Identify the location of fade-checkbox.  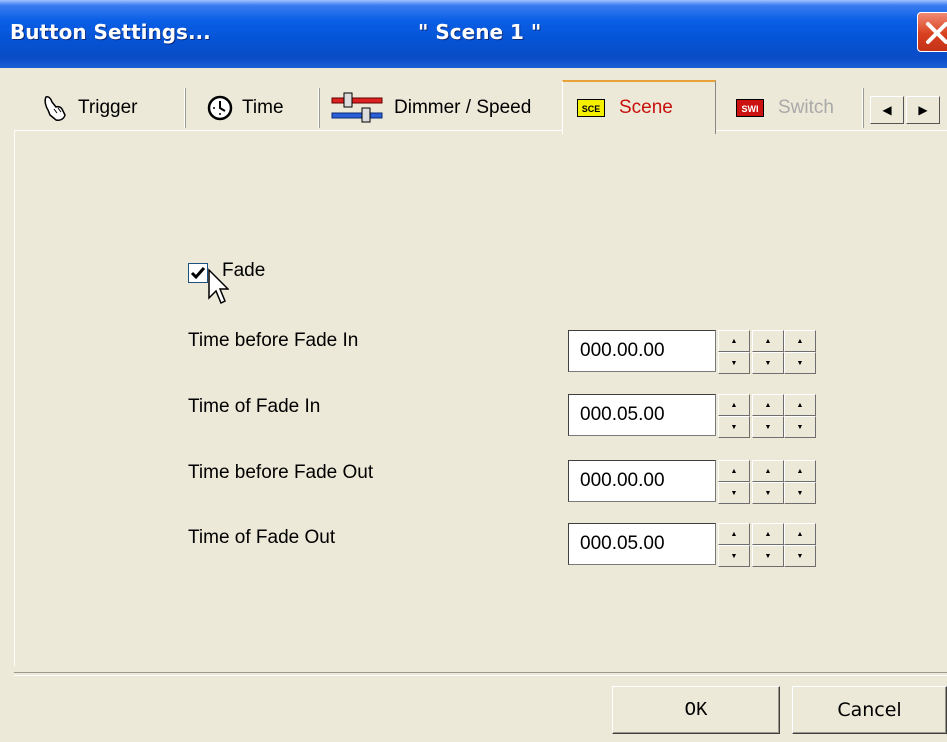
(198, 273).